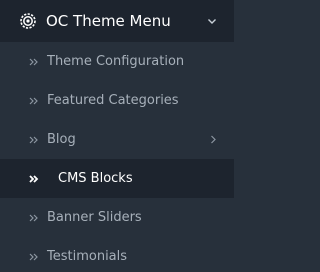 The image size is (320, 272). Describe the element at coordinates (117, 139) in the screenshot. I see `menu-item-blog: Blog` at that location.